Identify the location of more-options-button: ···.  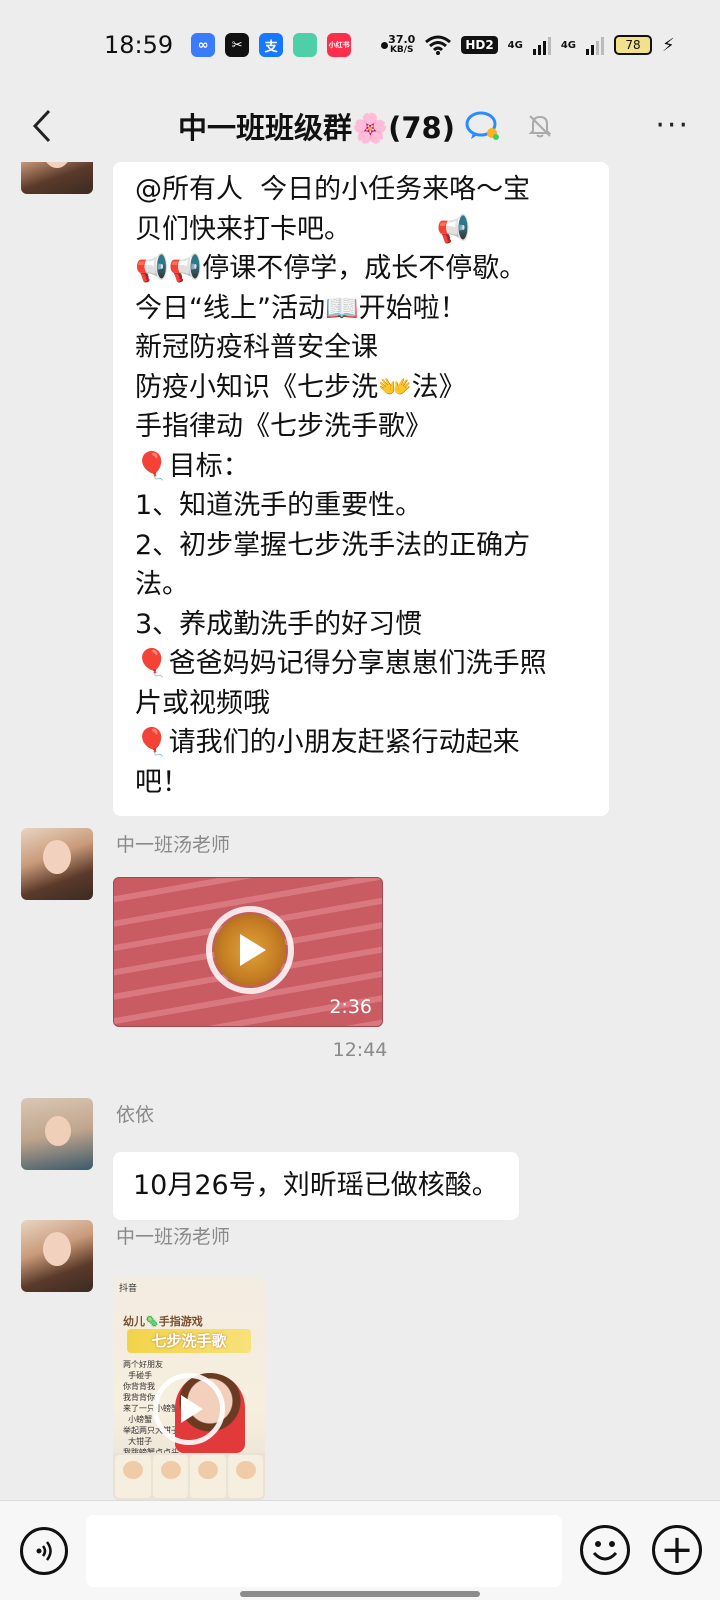
(672, 125).